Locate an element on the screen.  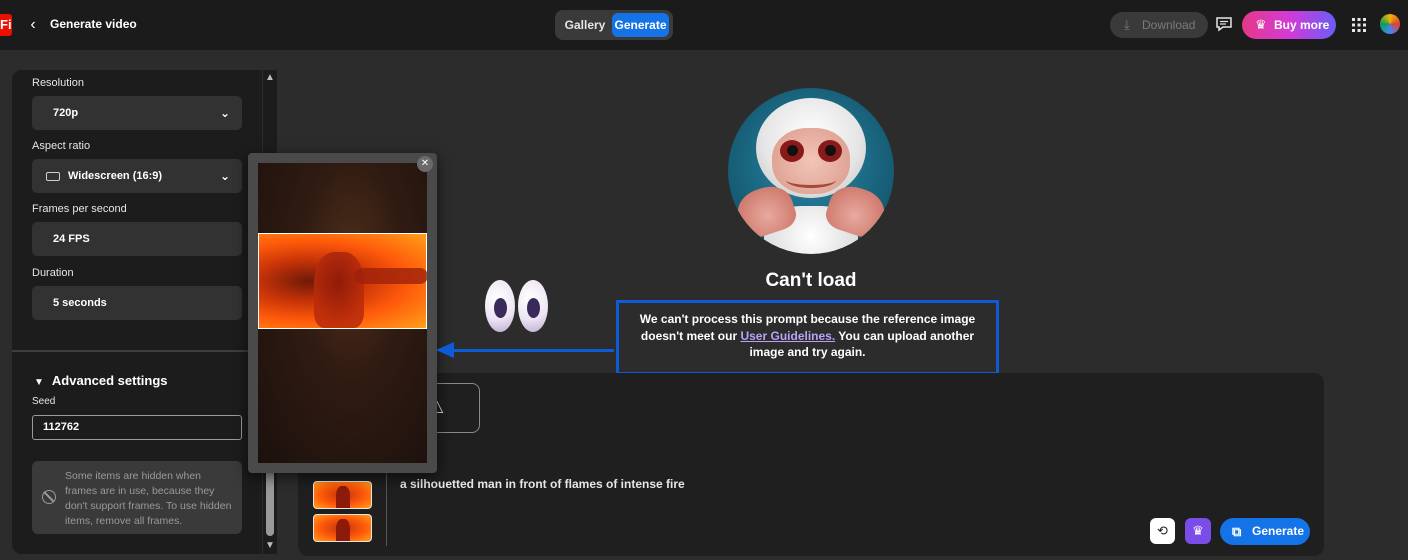
aspect-ratio-label: Aspect ratio is located at coordinates (61, 146).